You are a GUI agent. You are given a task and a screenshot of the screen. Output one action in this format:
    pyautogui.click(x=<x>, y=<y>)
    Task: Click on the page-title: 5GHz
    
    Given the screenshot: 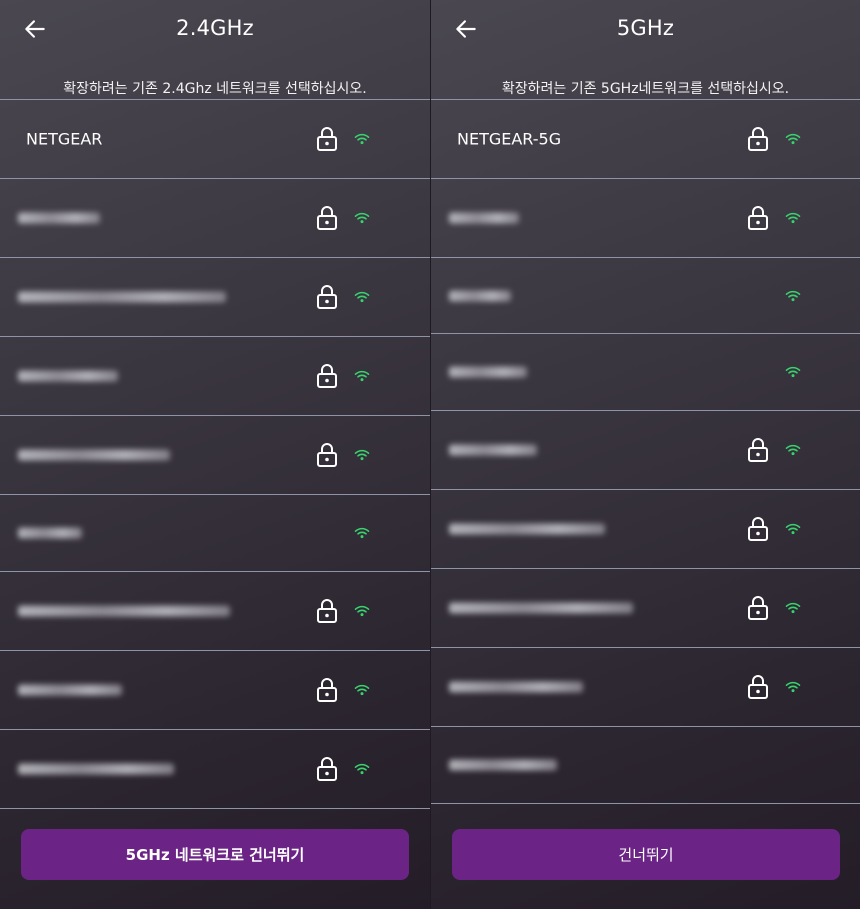 What is the action you would take?
    pyautogui.click(x=645, y=28)
    